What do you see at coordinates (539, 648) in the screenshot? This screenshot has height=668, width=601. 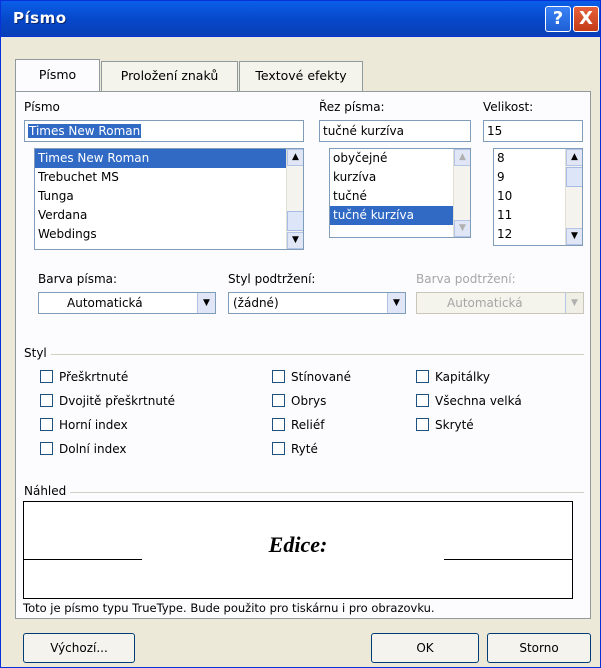 I see `cancel-button: Storno` at bounding box center [539, 648].